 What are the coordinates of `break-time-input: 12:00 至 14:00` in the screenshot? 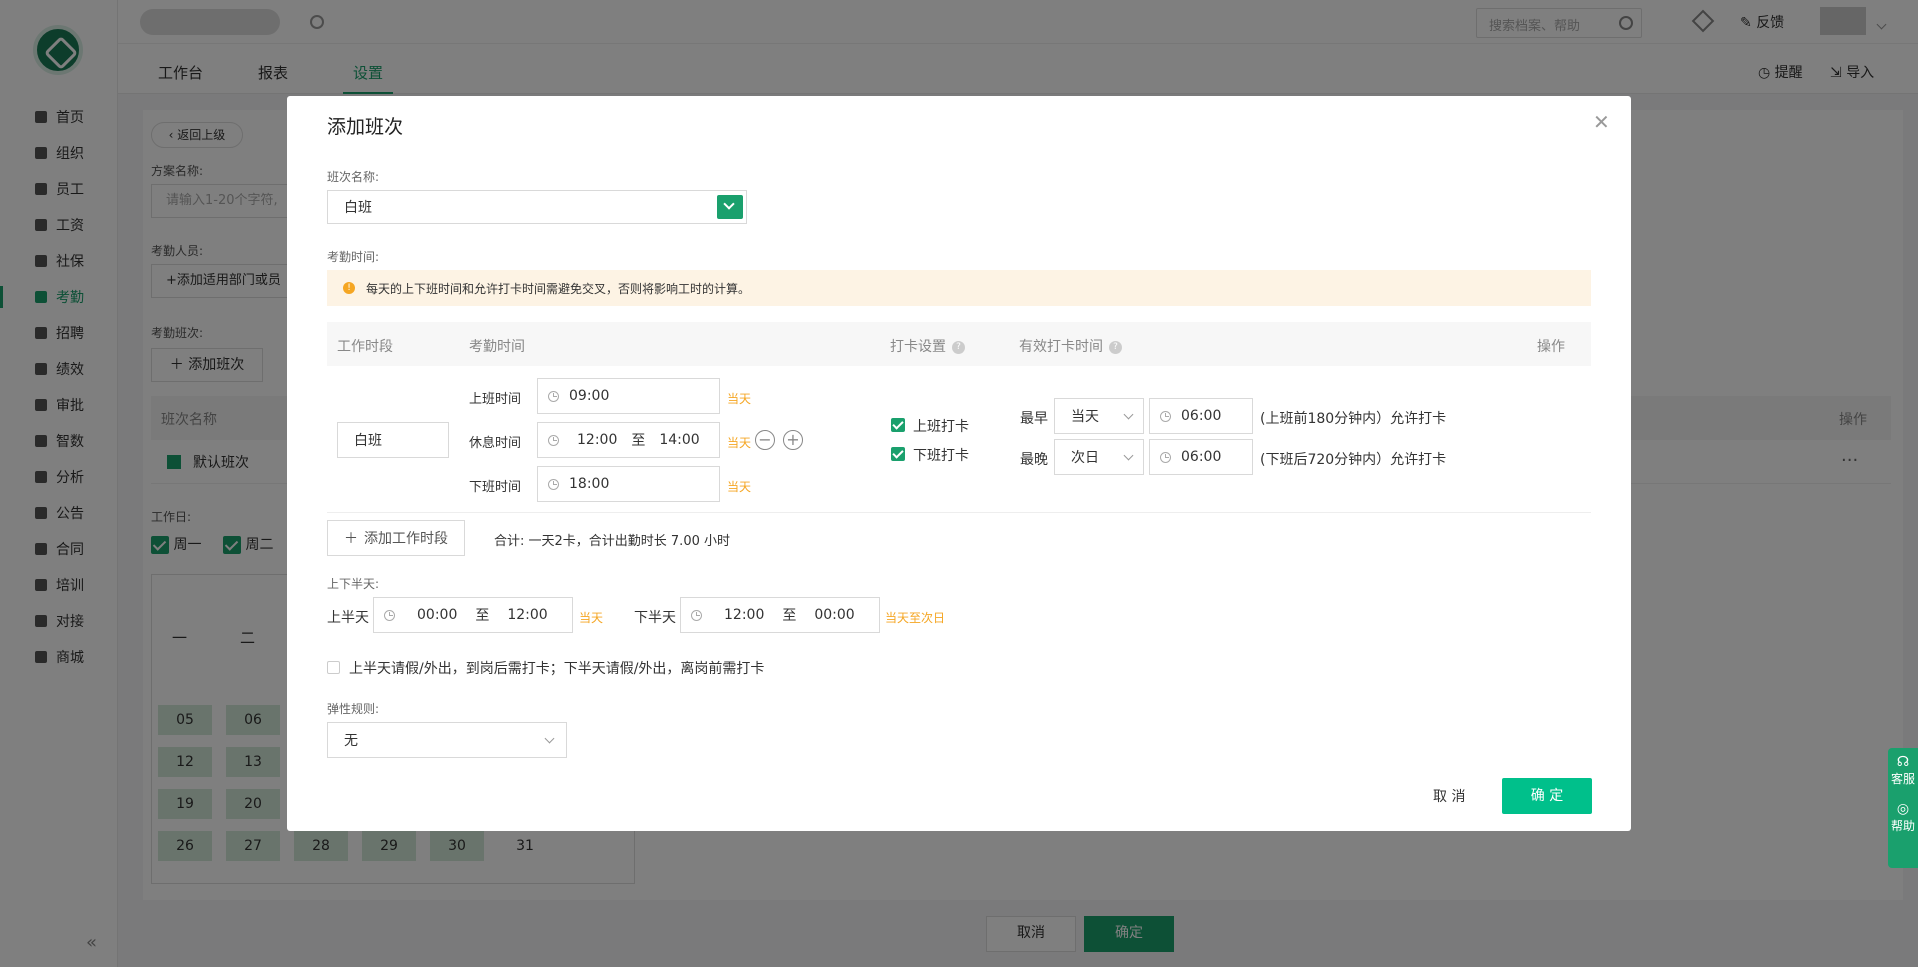 It's located at (628, 440).